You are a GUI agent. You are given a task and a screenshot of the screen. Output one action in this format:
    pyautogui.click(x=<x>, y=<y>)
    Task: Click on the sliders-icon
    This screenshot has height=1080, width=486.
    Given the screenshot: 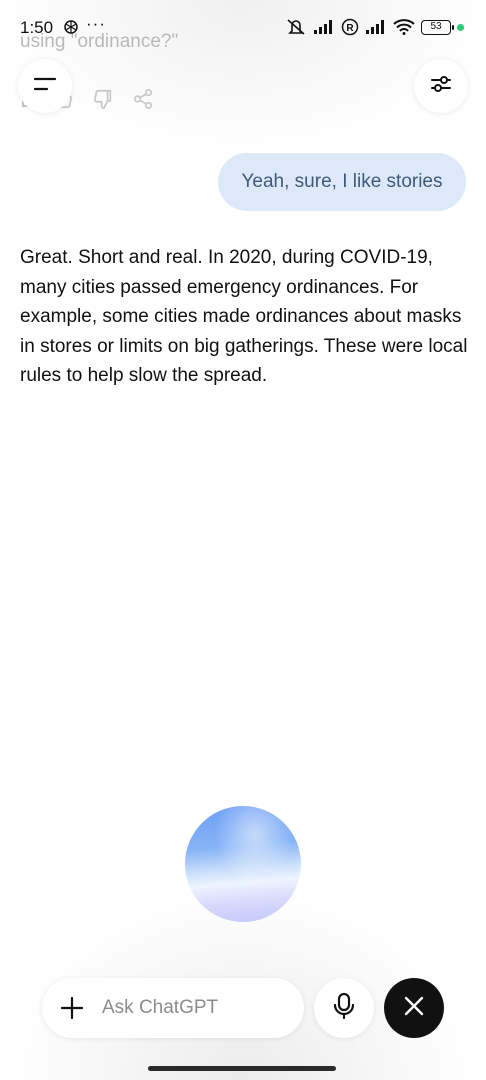 What is the action you would take?
    pyautogui.click(x=441, y=86)
    